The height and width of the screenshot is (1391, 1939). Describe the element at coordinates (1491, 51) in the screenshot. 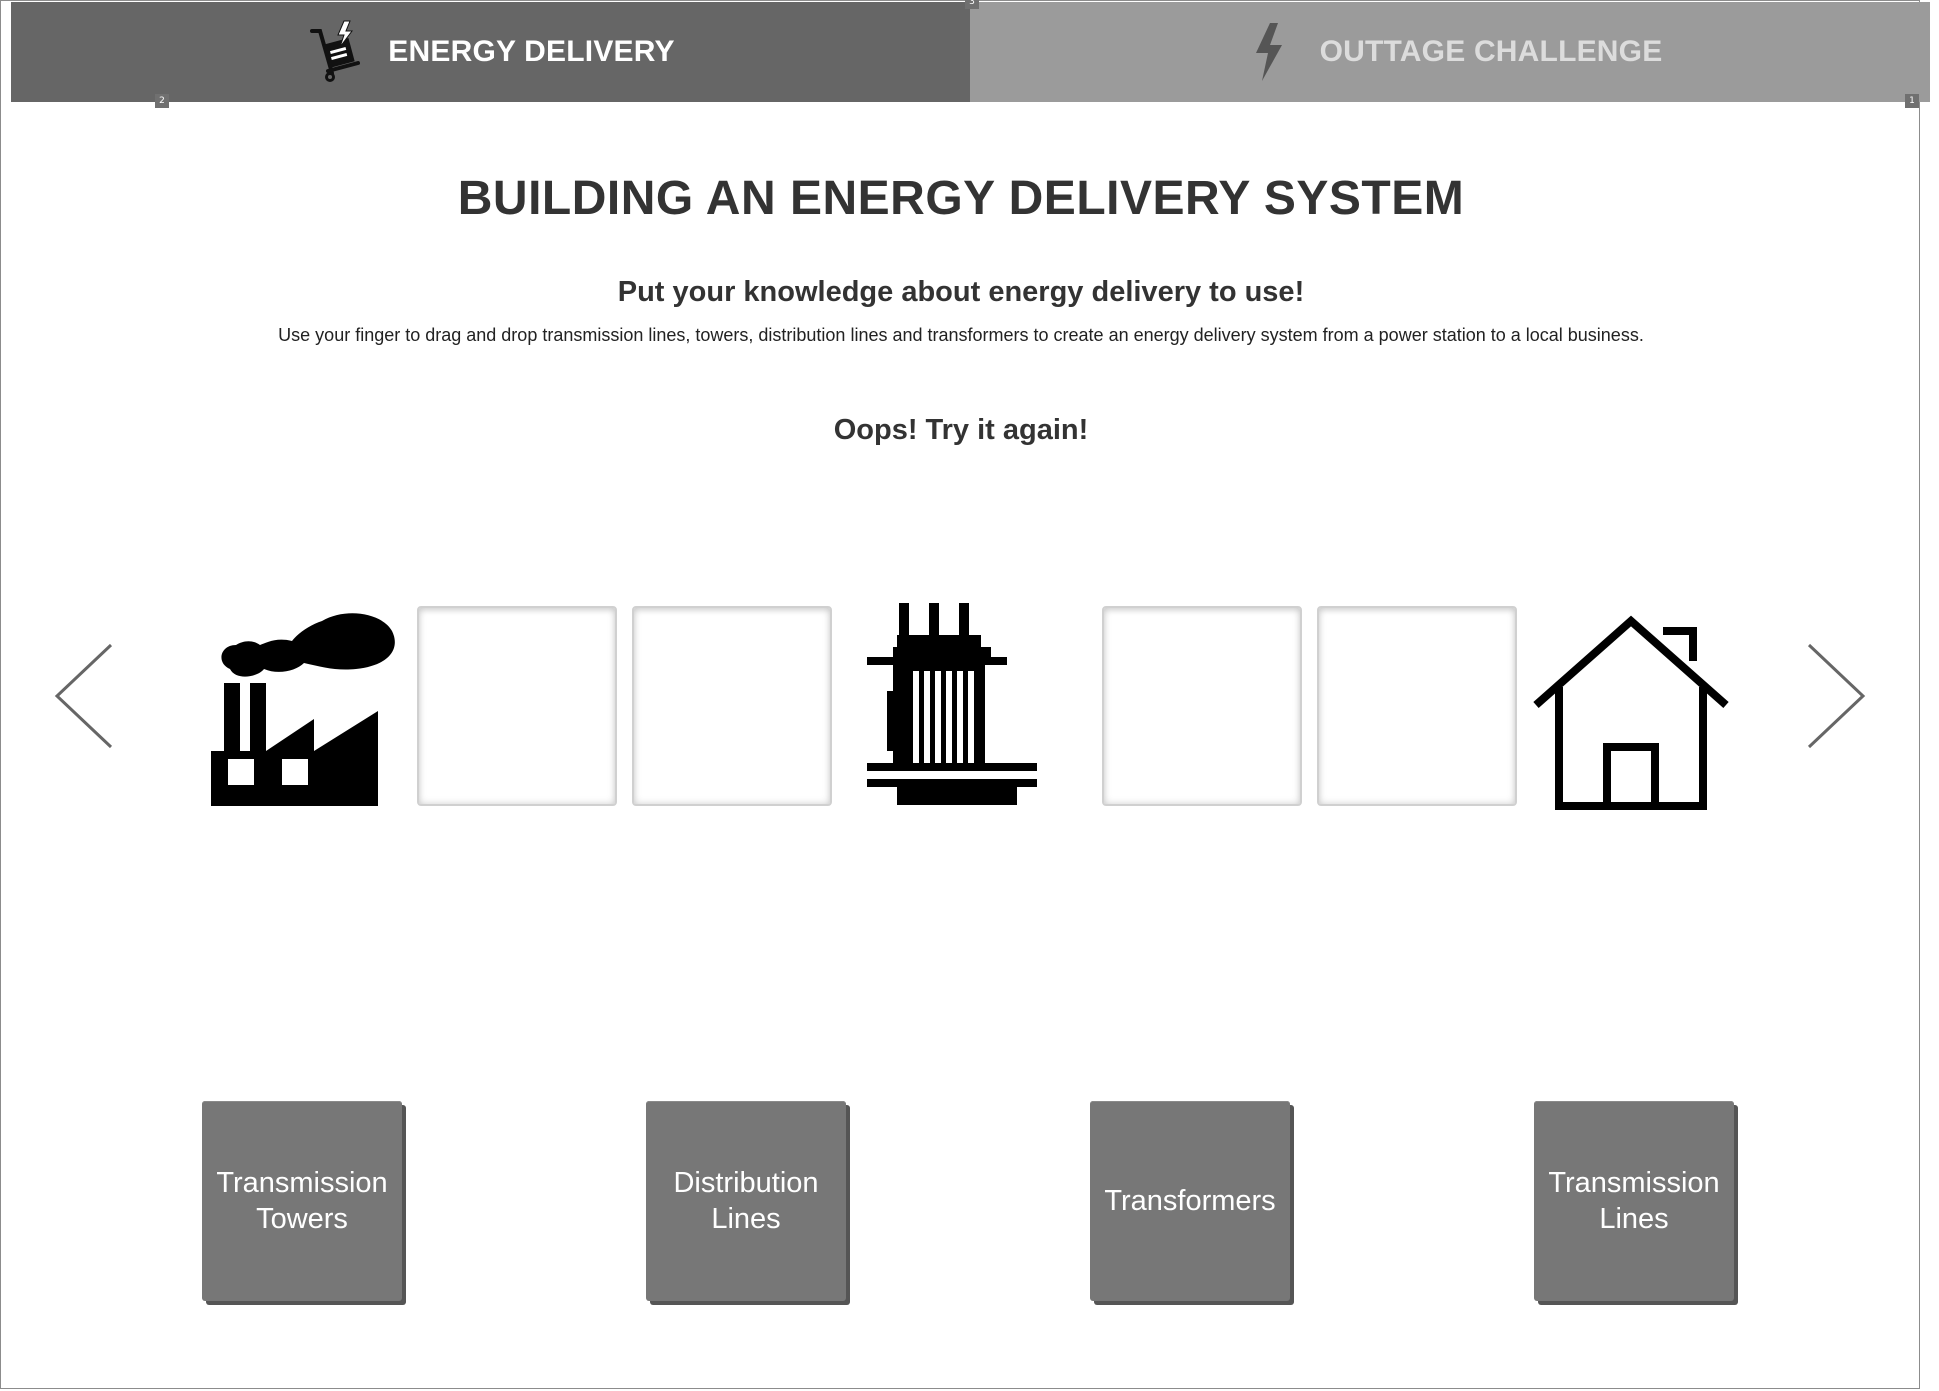

I see `tab-label: OUTTAGE CHALLENGE` at that location.